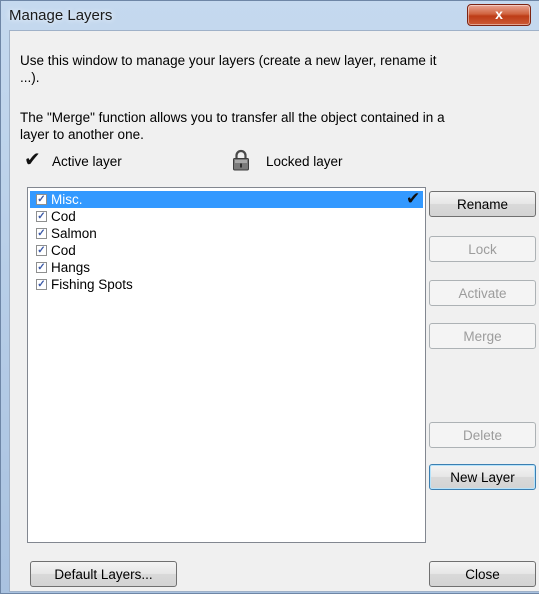  I want to click on window-title: Manage Layers, so click(61, 15).